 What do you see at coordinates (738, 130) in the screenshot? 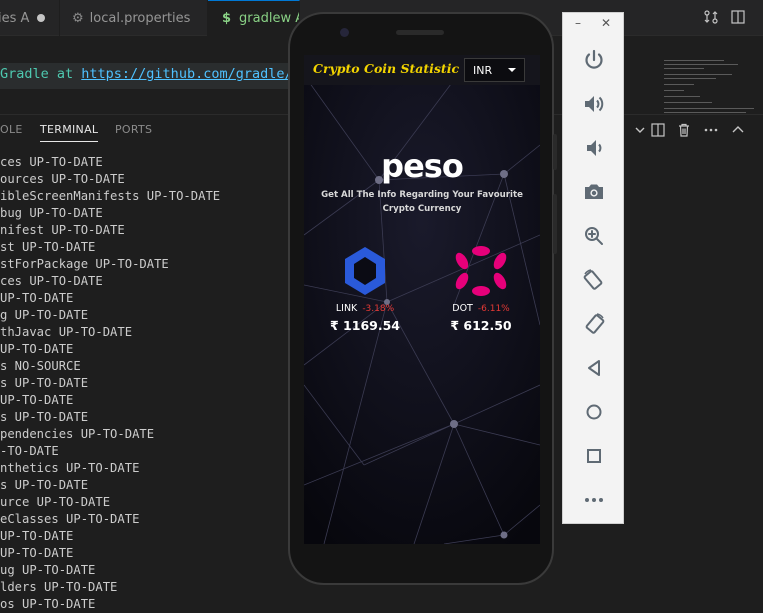
I see `chevron-up-icon` at bounding box center [738, 130].